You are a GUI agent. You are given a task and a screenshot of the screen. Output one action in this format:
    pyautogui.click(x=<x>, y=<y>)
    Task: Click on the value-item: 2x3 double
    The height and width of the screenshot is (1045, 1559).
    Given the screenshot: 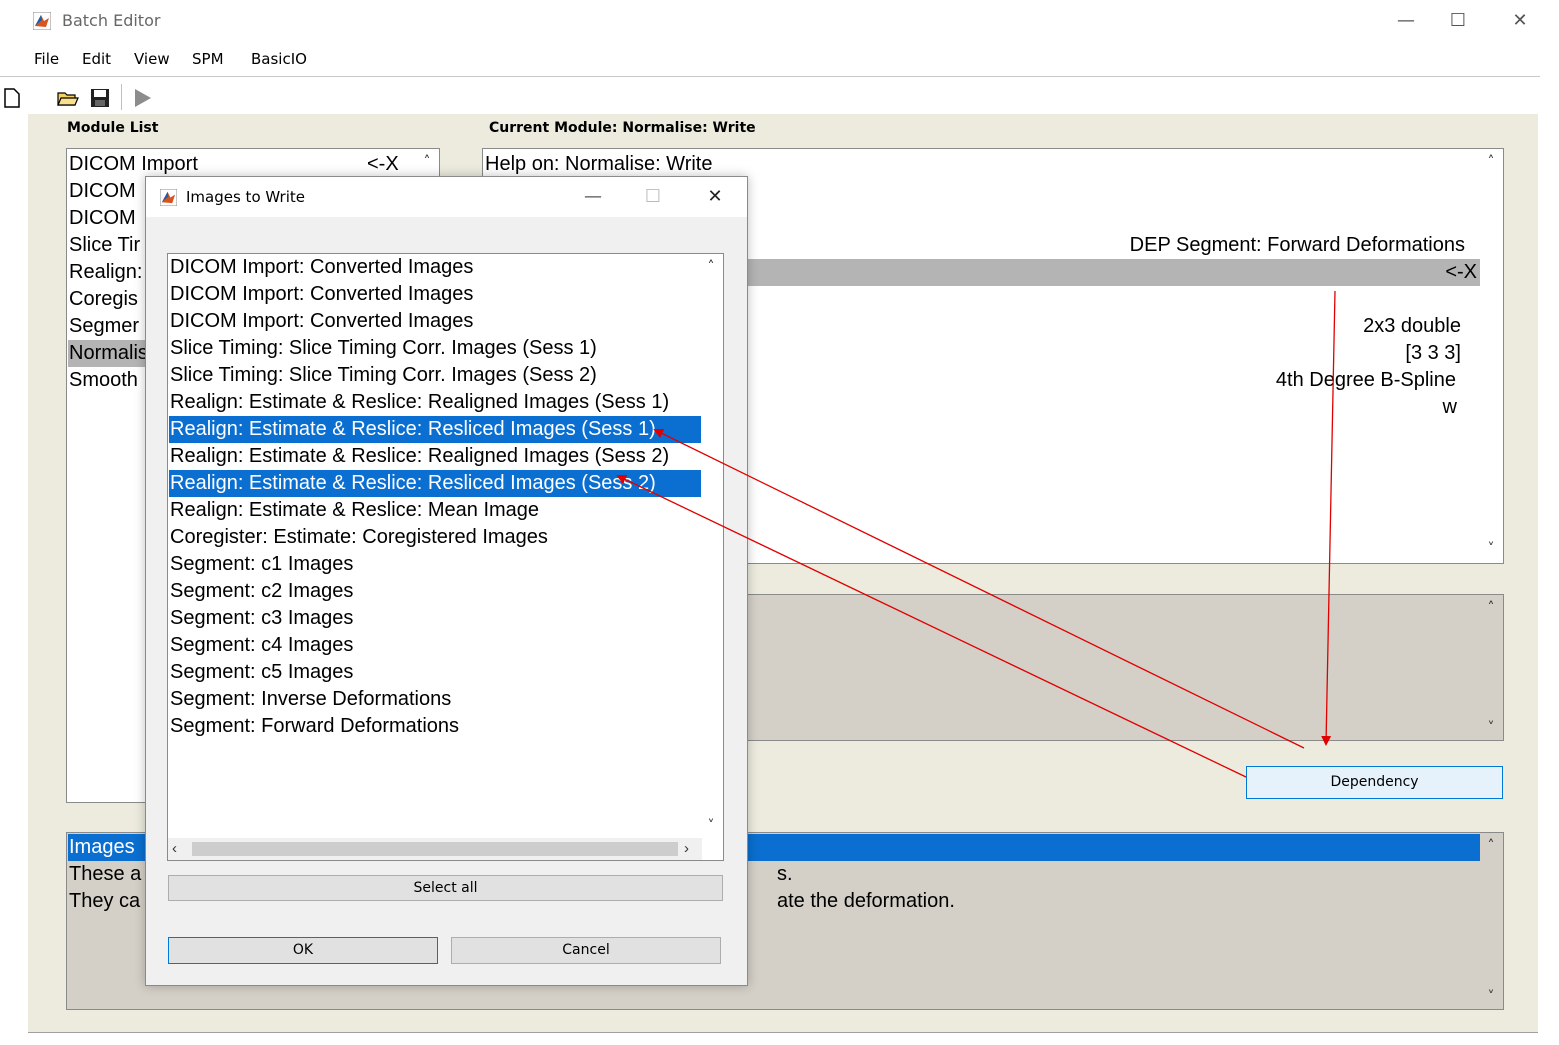 What is the action you would take?
    pyautogui.click(x=1412, y=326)
    